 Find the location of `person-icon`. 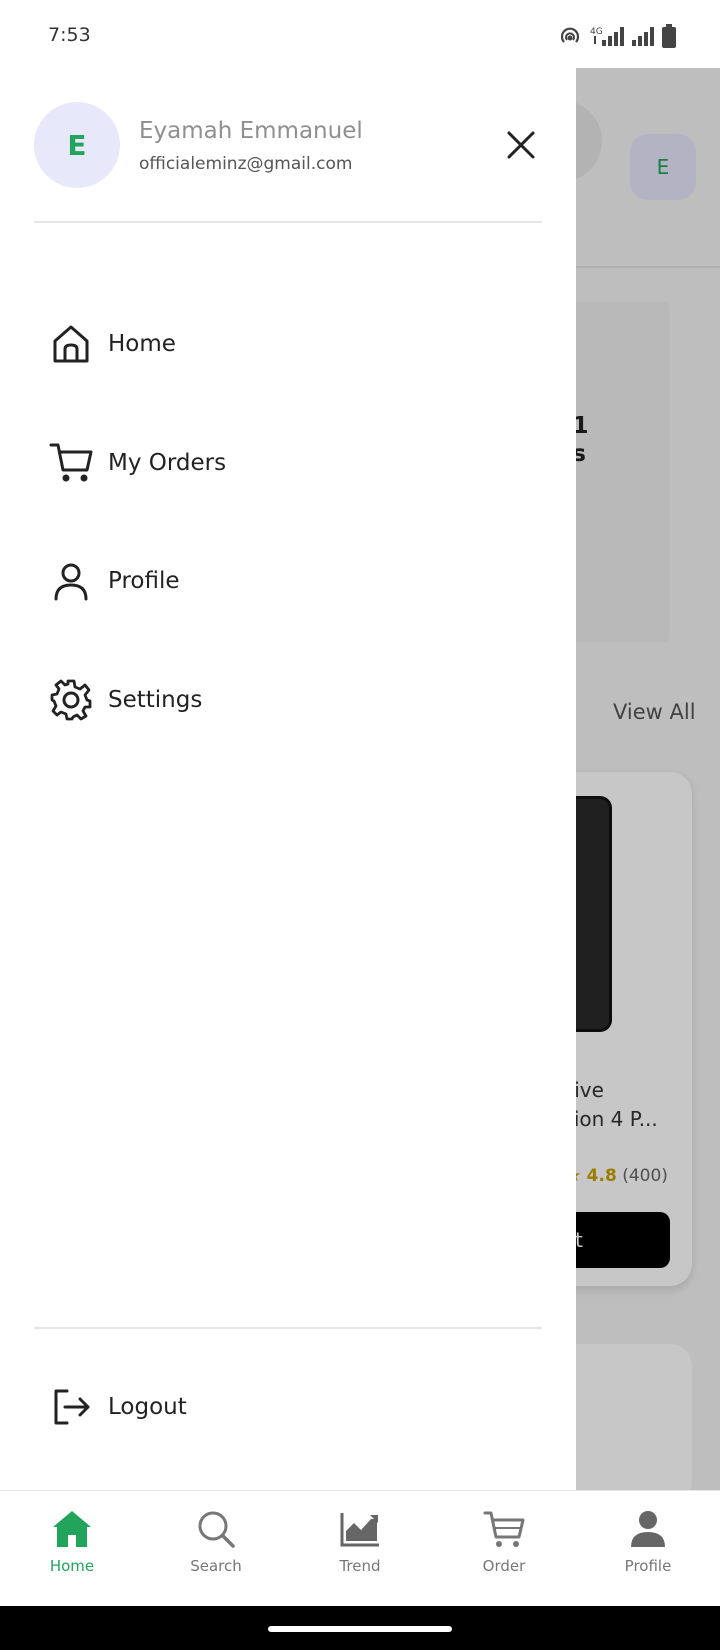

person-icon is located at coordinates (648, 1529).